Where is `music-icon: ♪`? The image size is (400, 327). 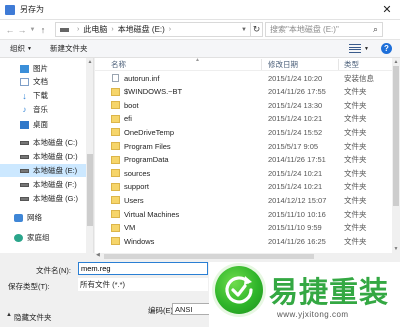 music-icon: ♪ is located at coordinates (24, 109).